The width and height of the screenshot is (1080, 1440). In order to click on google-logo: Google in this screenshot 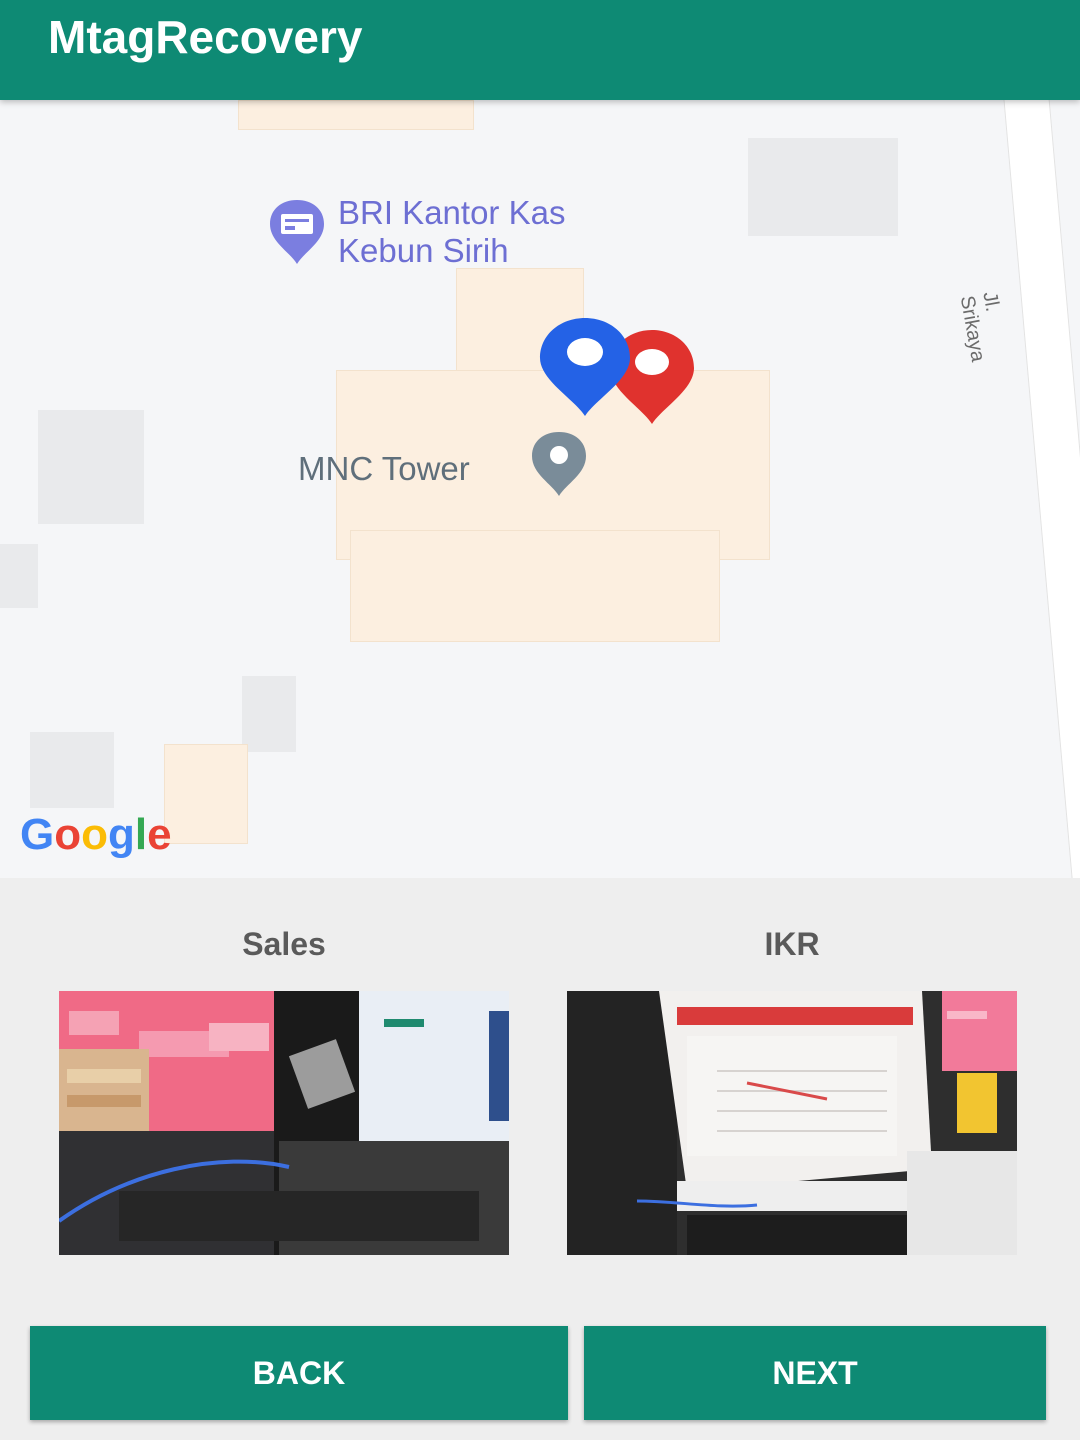, I will do `click(96, 834)`.